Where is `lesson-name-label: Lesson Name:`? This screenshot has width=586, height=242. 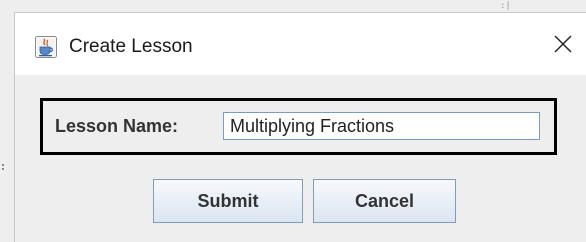 lesson-name-label: Lesson Name: is located at coordinates (117, 126).